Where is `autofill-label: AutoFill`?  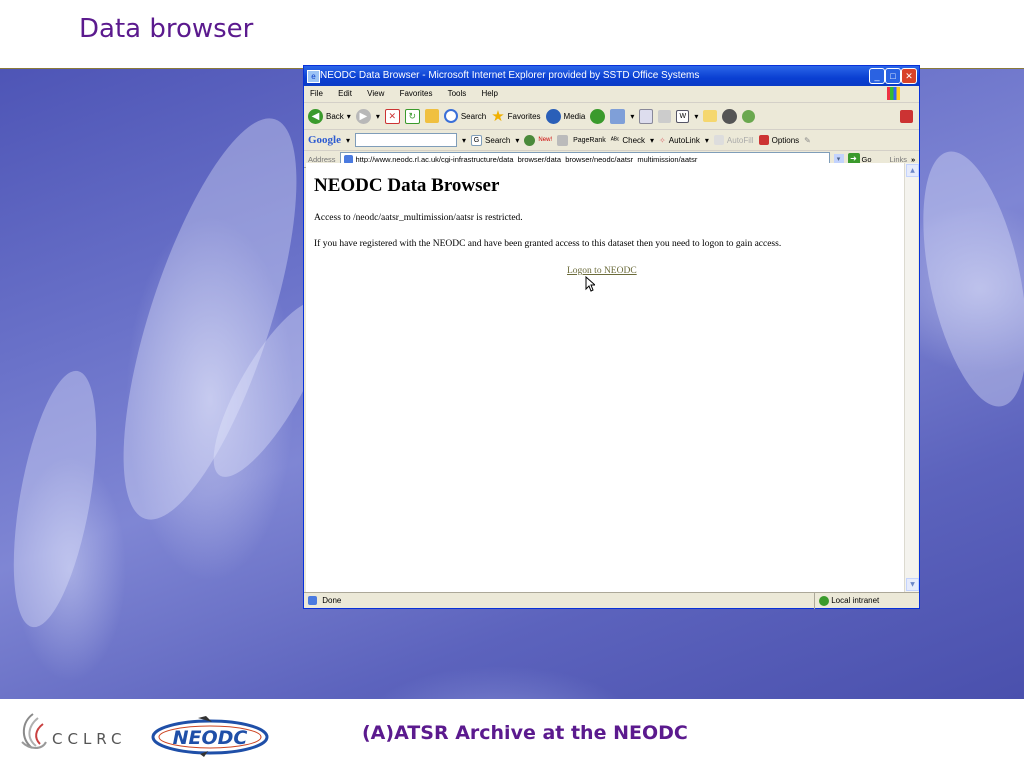
autofill-label: AutoFill is located at coordinates (740, 140).